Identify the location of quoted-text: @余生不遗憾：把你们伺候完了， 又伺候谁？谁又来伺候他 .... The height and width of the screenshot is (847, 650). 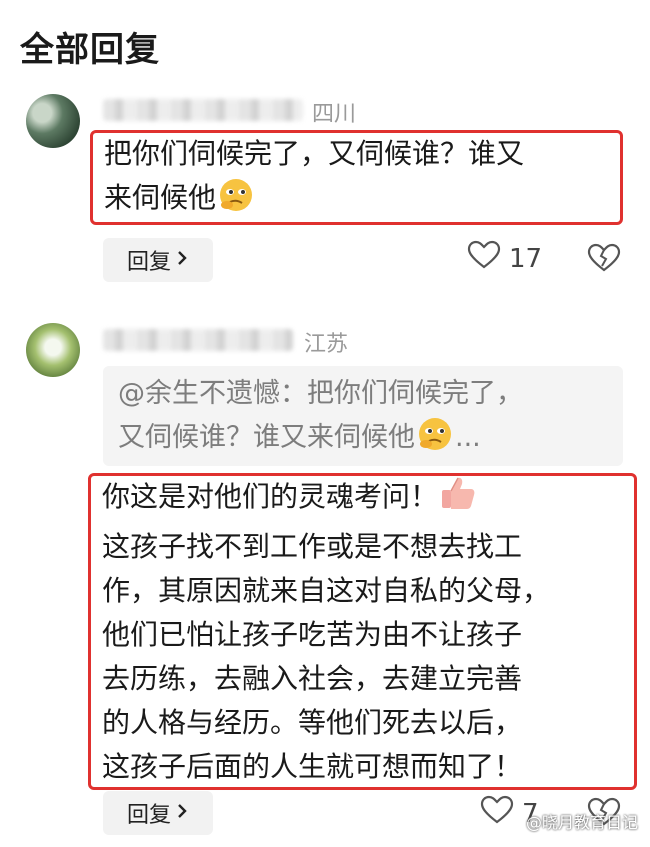
(368, 419).